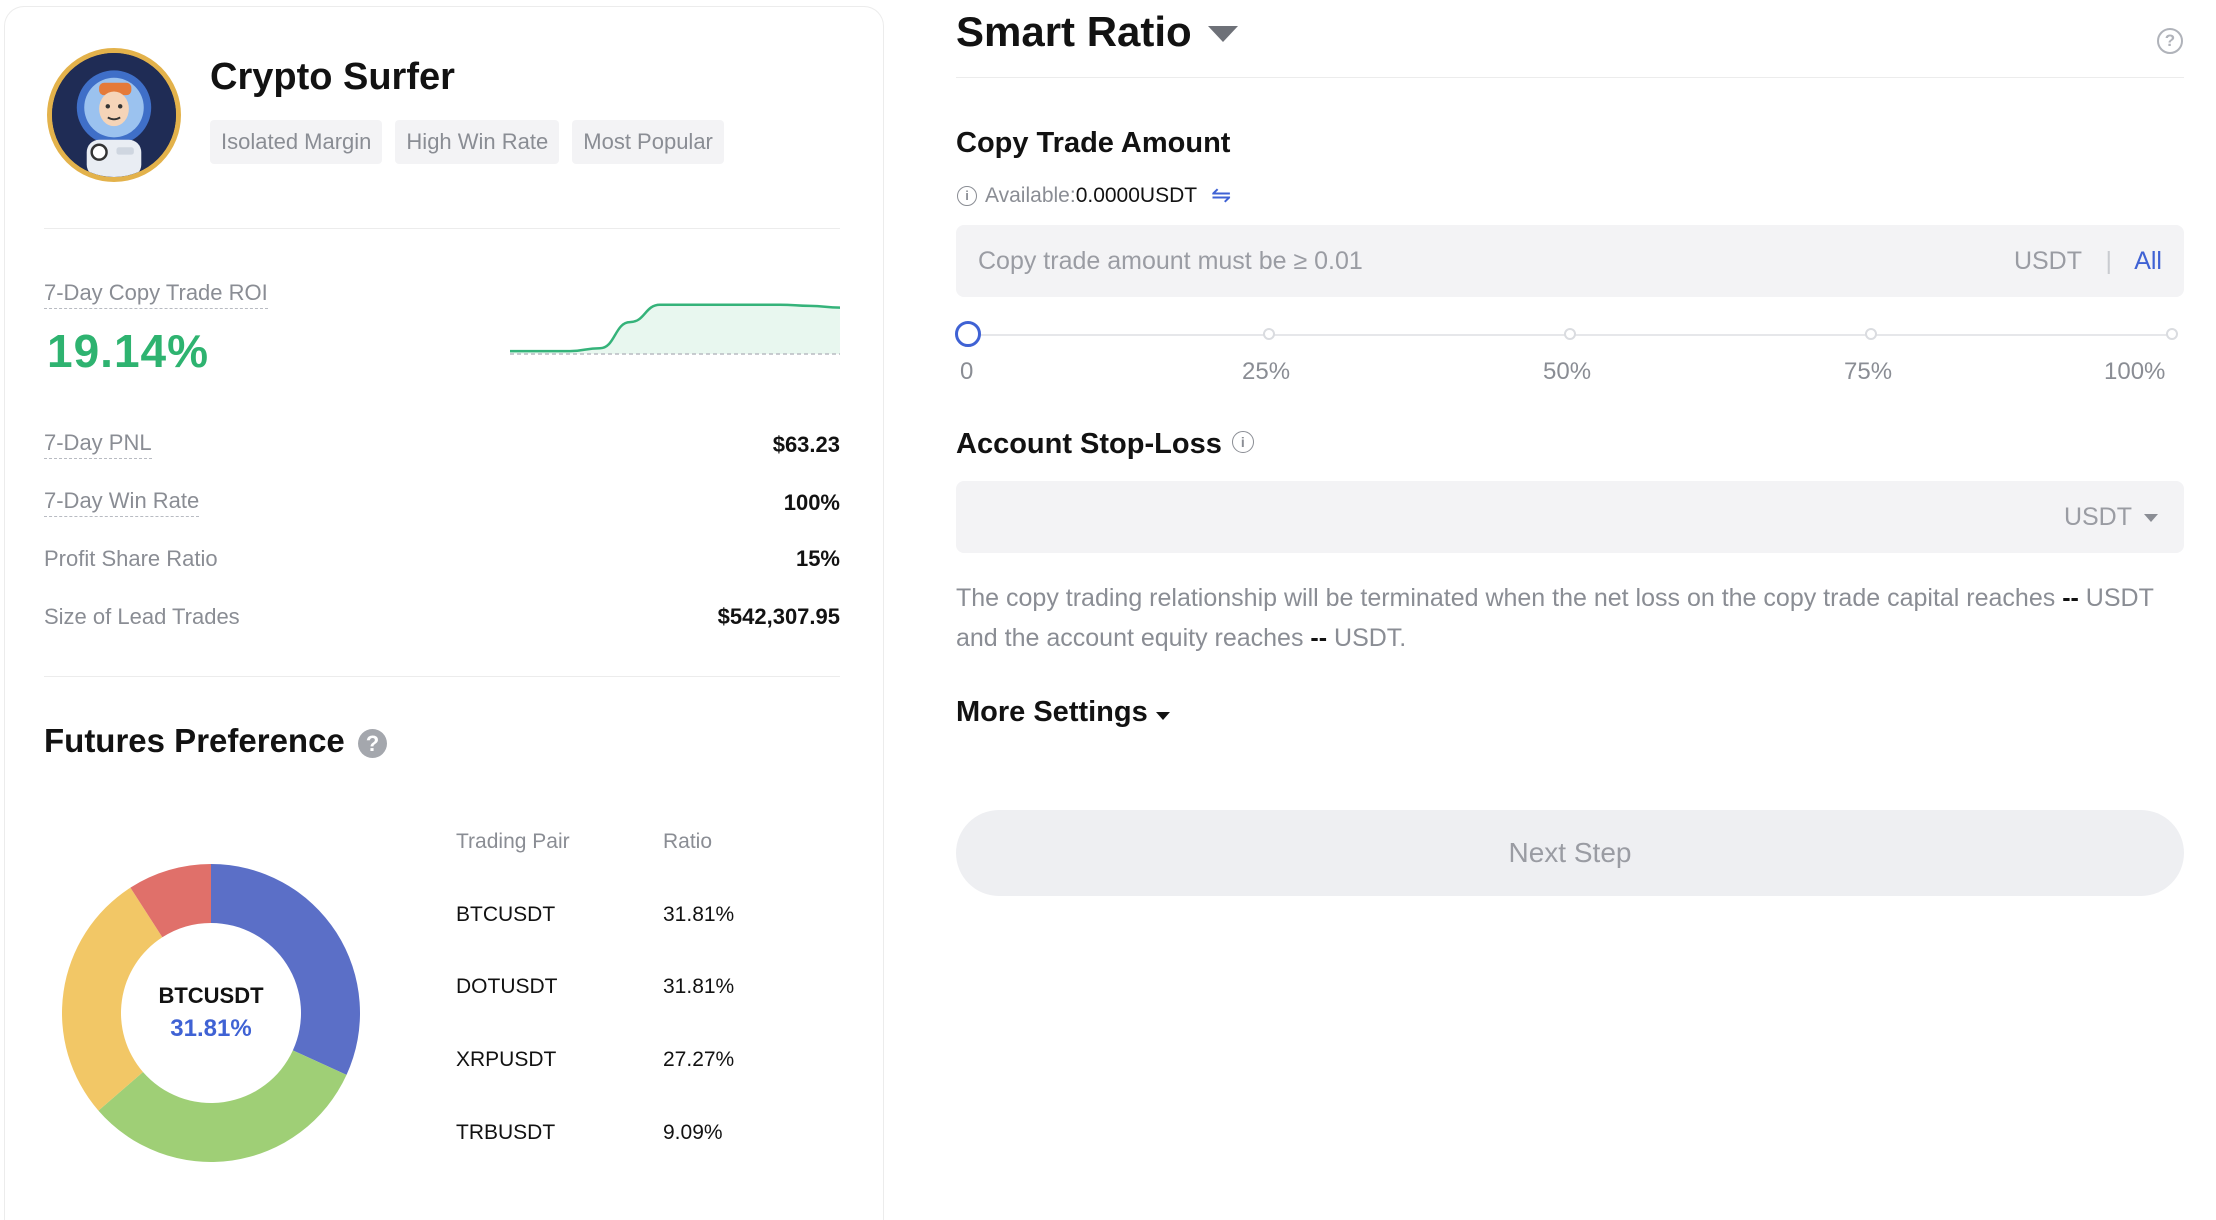 The height and width of the screenshot is (1220, 2216). I want to click on stat-row-win-rate: 7-Day Win Rate 100%, so click(442, 502).